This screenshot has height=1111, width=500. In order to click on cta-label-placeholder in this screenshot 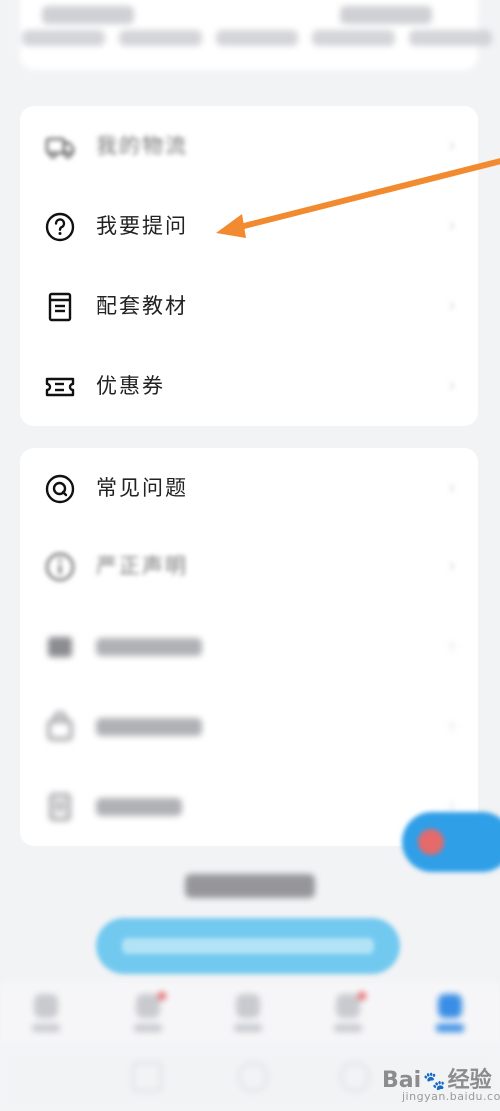, I will do `click(248, 946)`.